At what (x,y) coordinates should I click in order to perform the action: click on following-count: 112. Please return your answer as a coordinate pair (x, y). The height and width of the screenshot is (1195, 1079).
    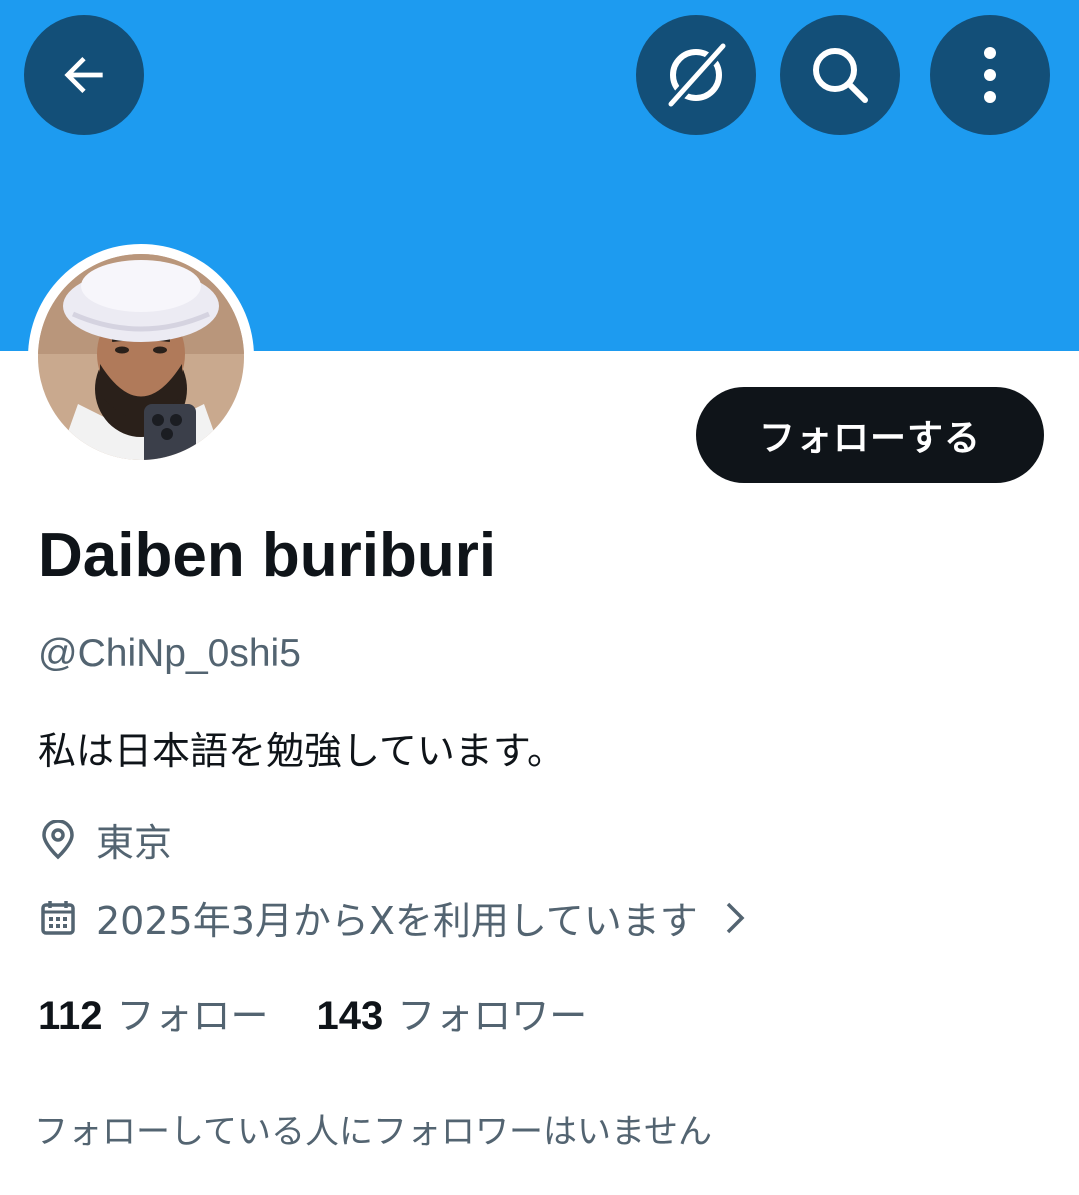
    Looking at the image, I should click on (70, 1016).